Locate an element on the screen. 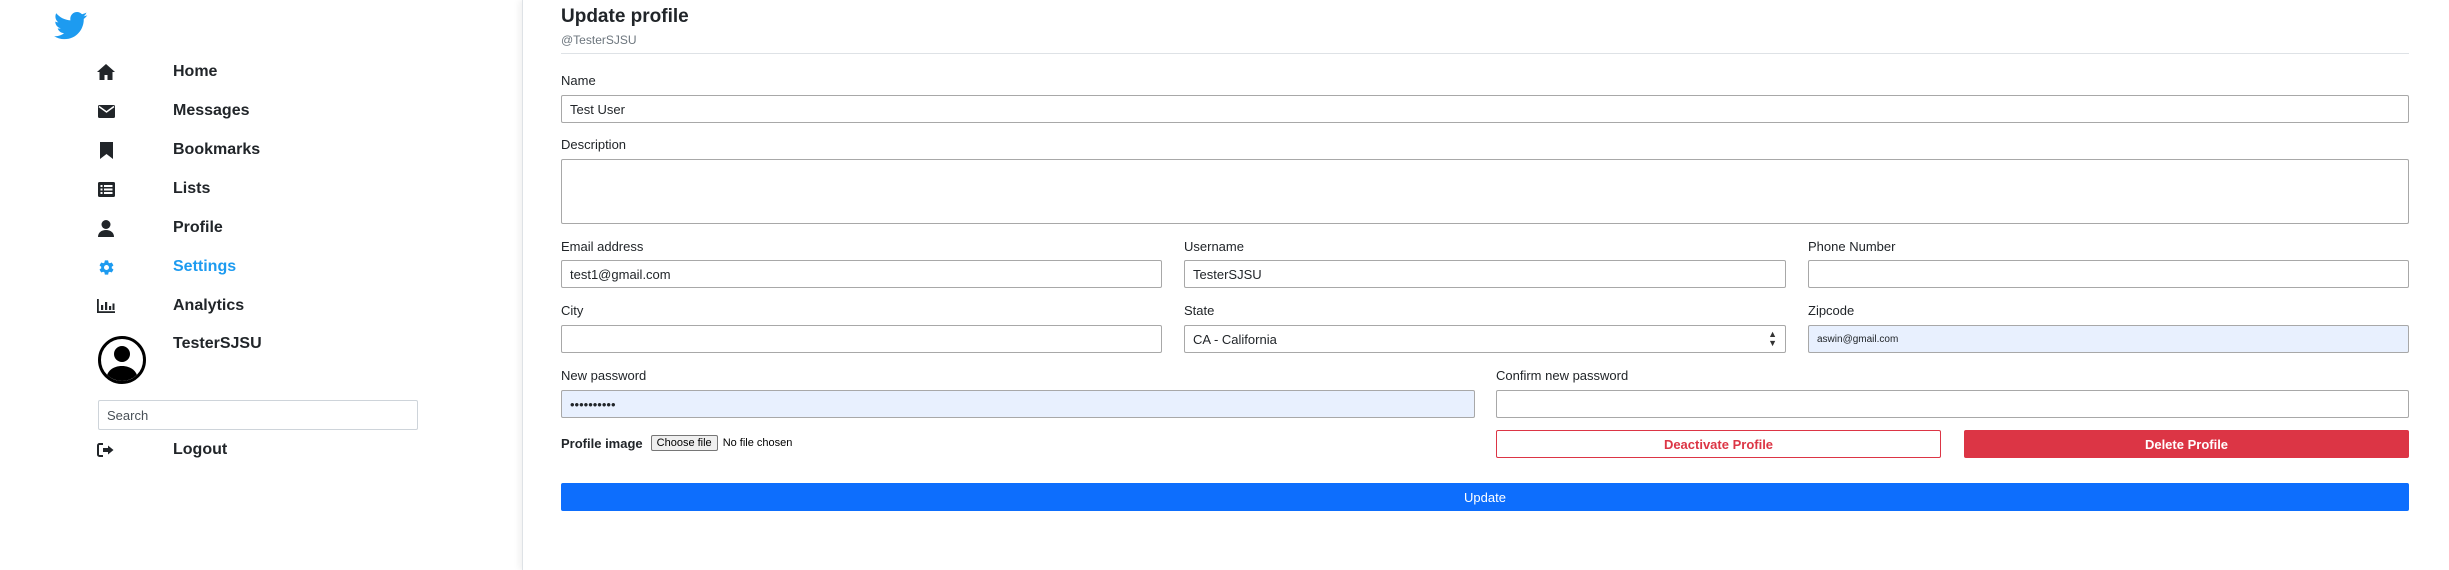 The width and height of the screenshot is (2449, 570). description-label: Description is located at coordinates (594, 144).